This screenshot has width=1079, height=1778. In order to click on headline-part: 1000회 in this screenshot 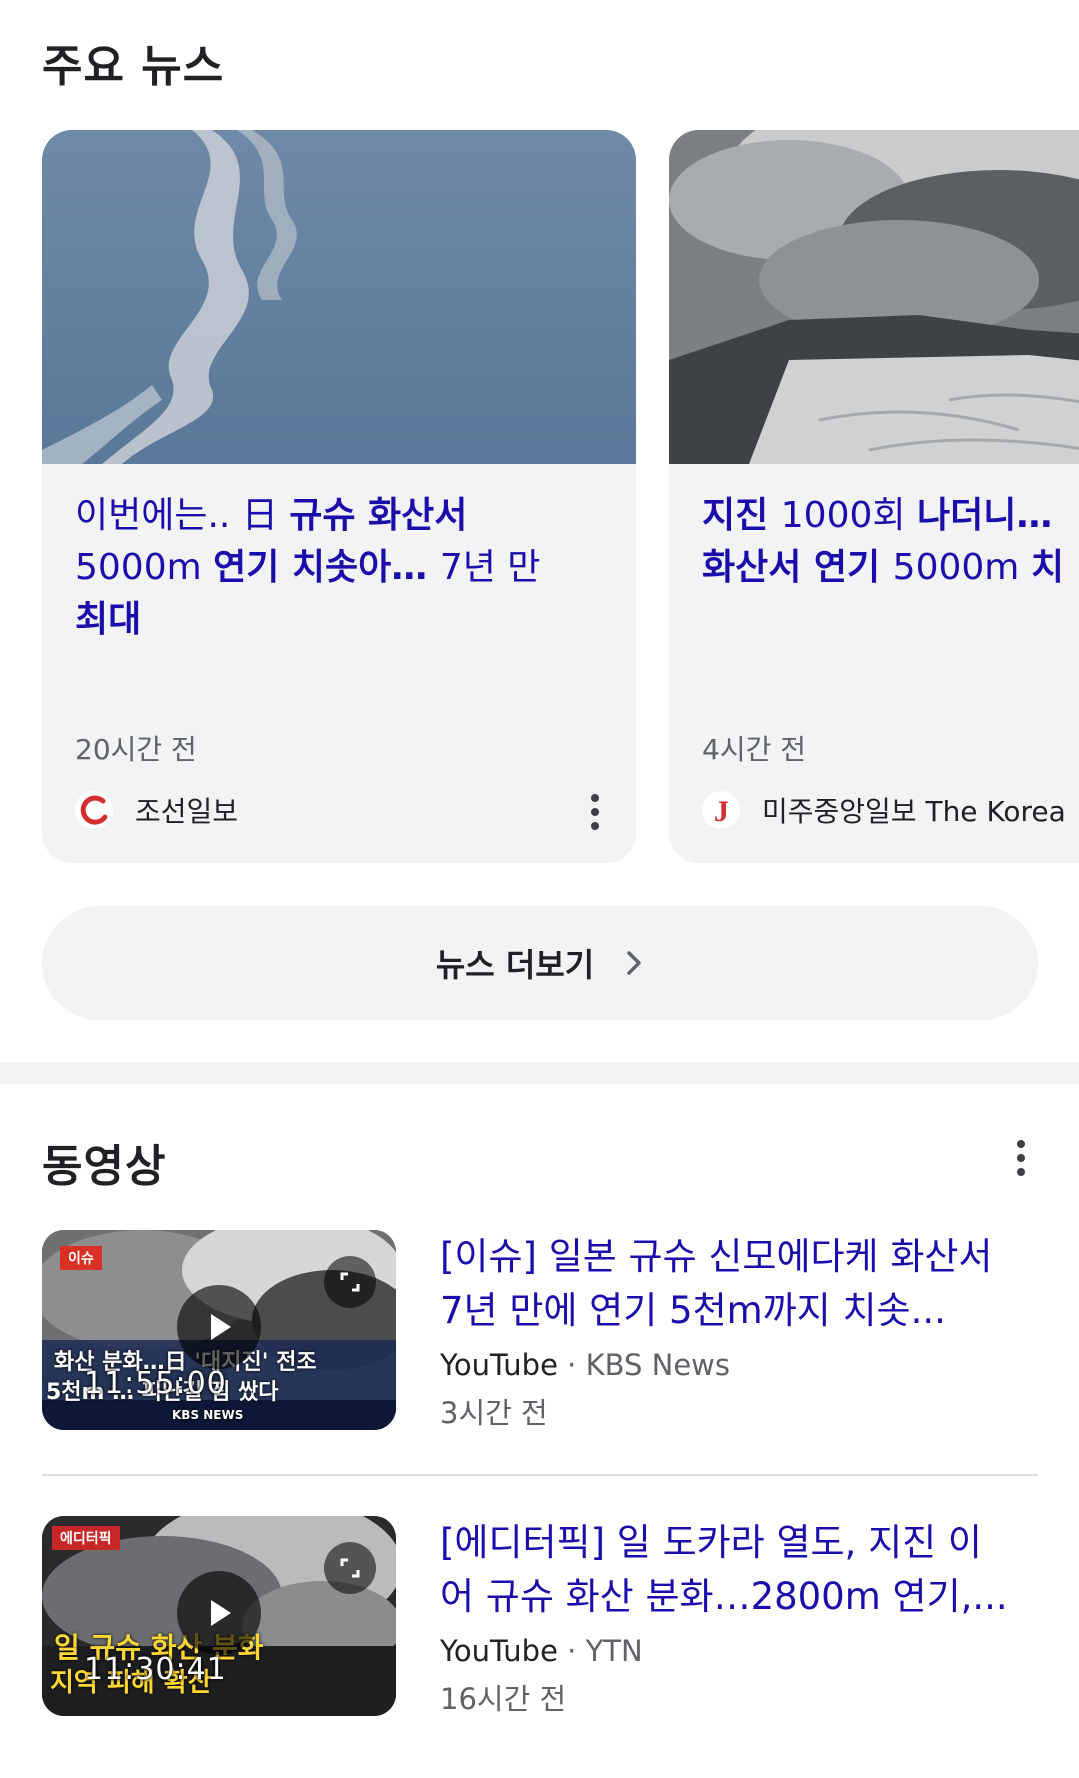, I will do `click(848, 515)`.